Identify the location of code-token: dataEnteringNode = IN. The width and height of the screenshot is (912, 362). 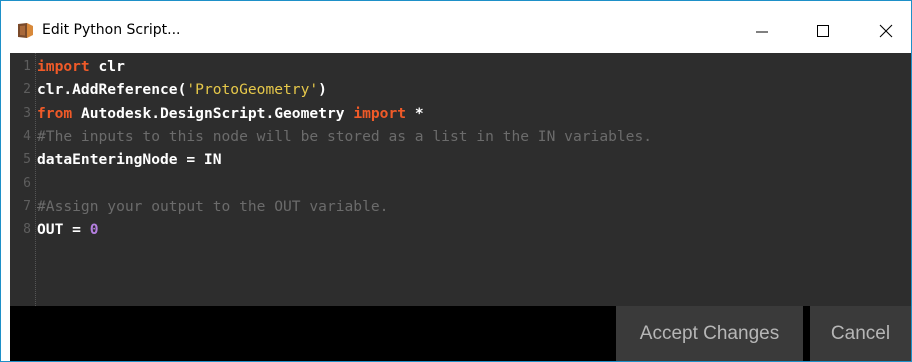
(129, 160).